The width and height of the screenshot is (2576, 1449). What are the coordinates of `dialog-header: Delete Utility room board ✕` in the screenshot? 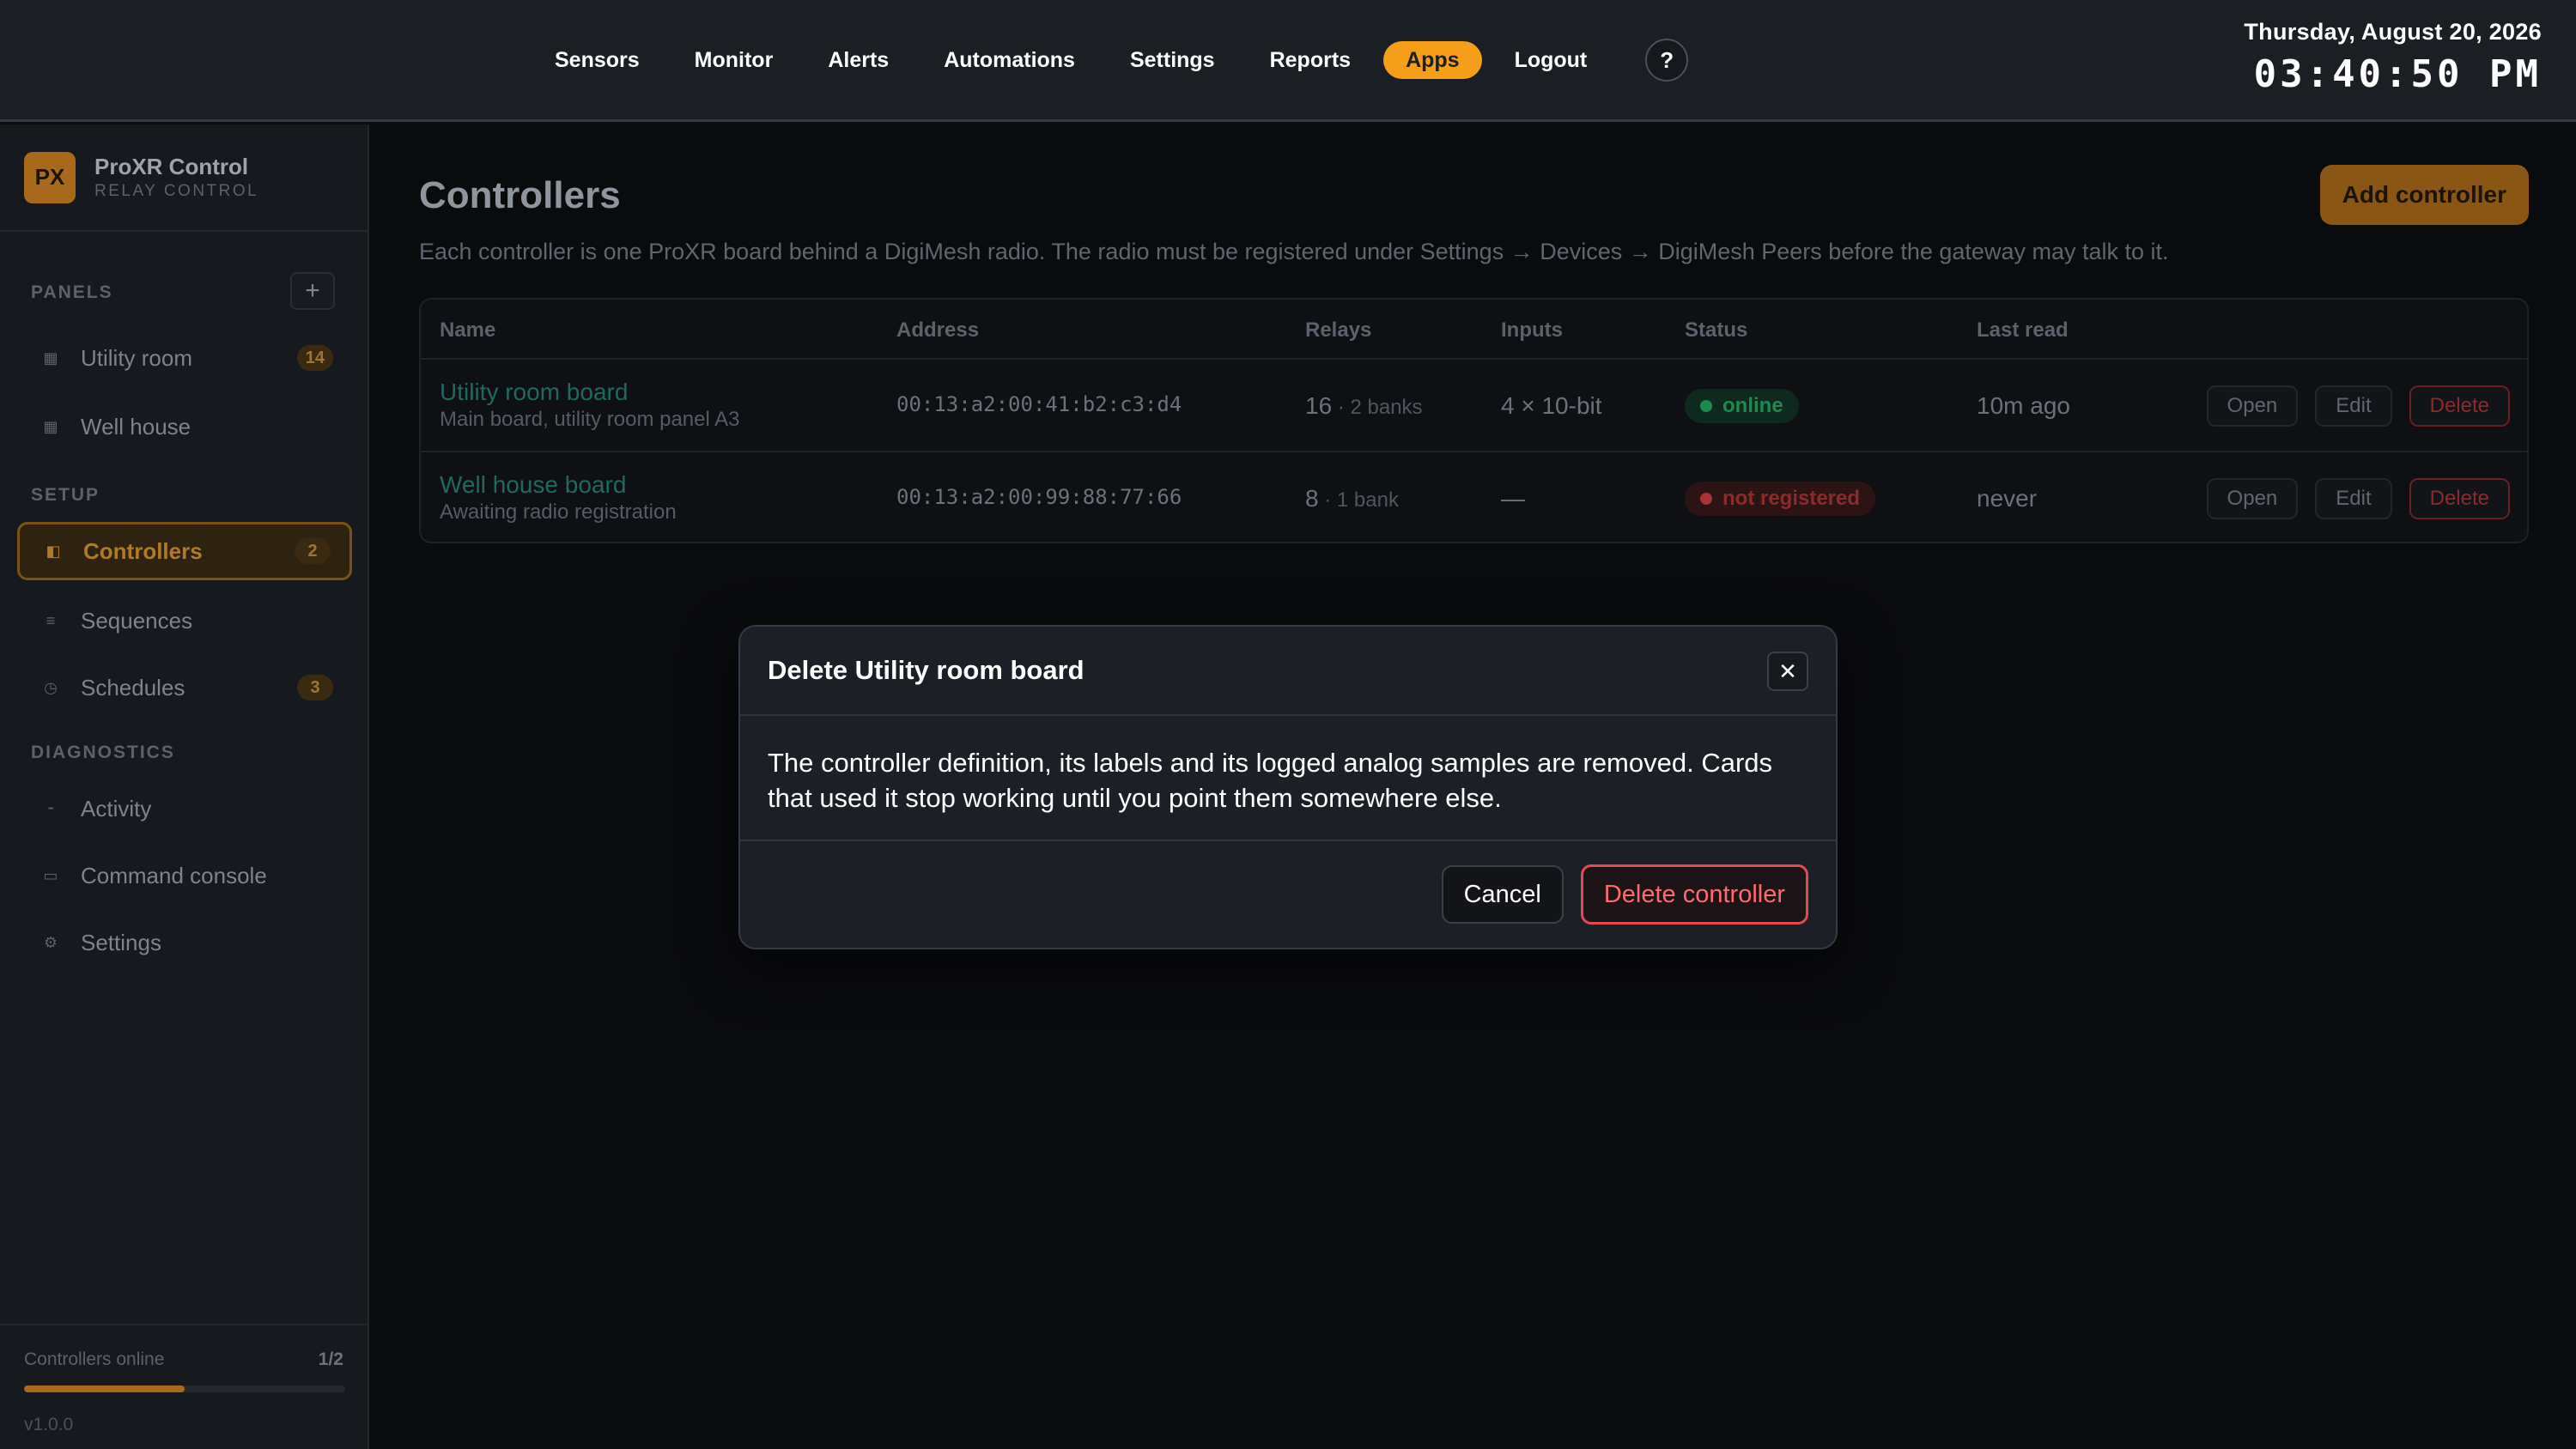 It's located at (1288, 671).